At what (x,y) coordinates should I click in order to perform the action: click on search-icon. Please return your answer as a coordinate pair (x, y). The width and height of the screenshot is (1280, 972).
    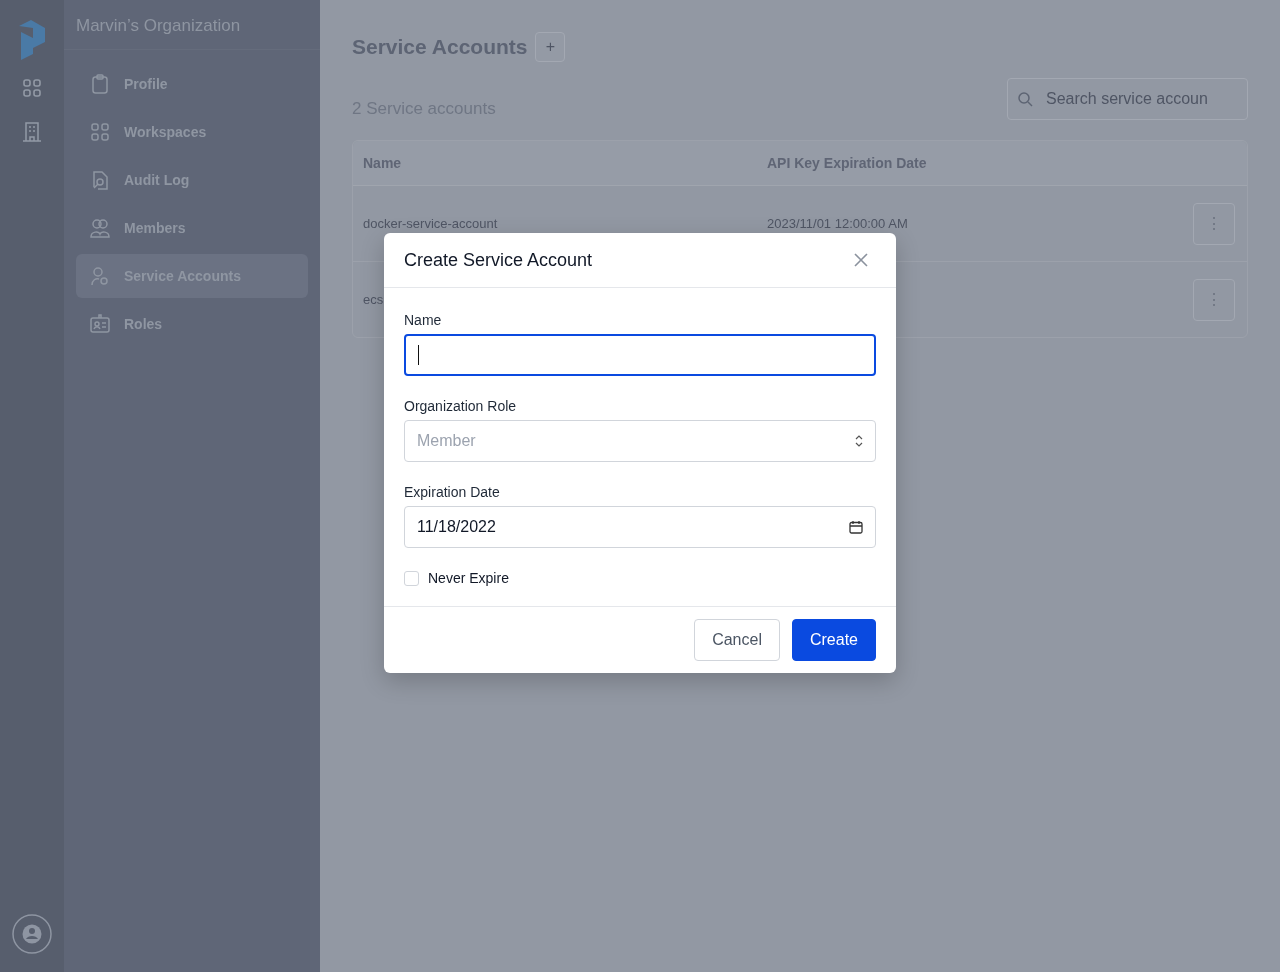
    Looking at the image, I should click on (1025, 99).